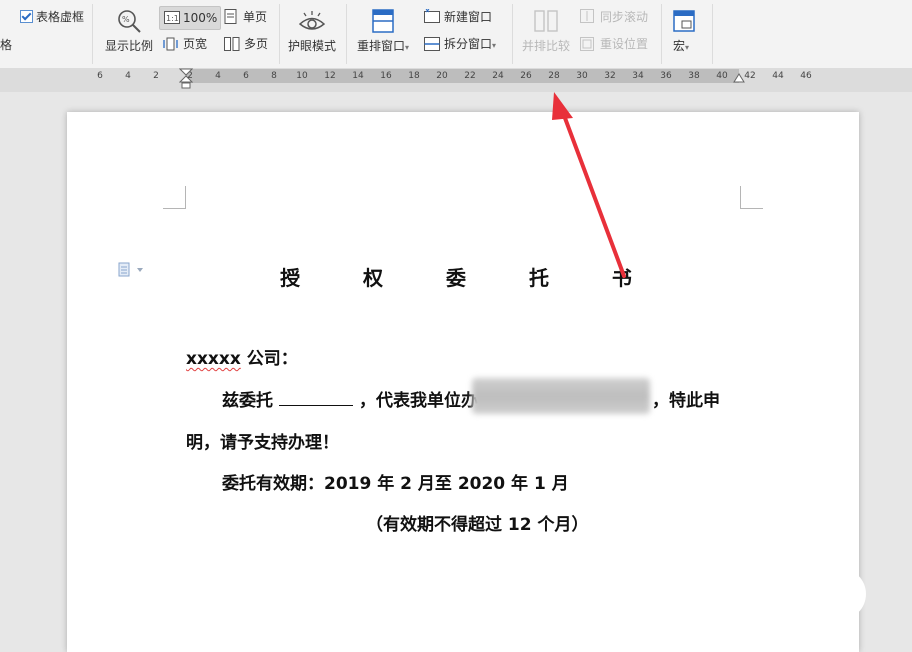 The width and height of the screenshot is (912, 652). I want to click on ruler-tick-label: 14, so click(358, 76).